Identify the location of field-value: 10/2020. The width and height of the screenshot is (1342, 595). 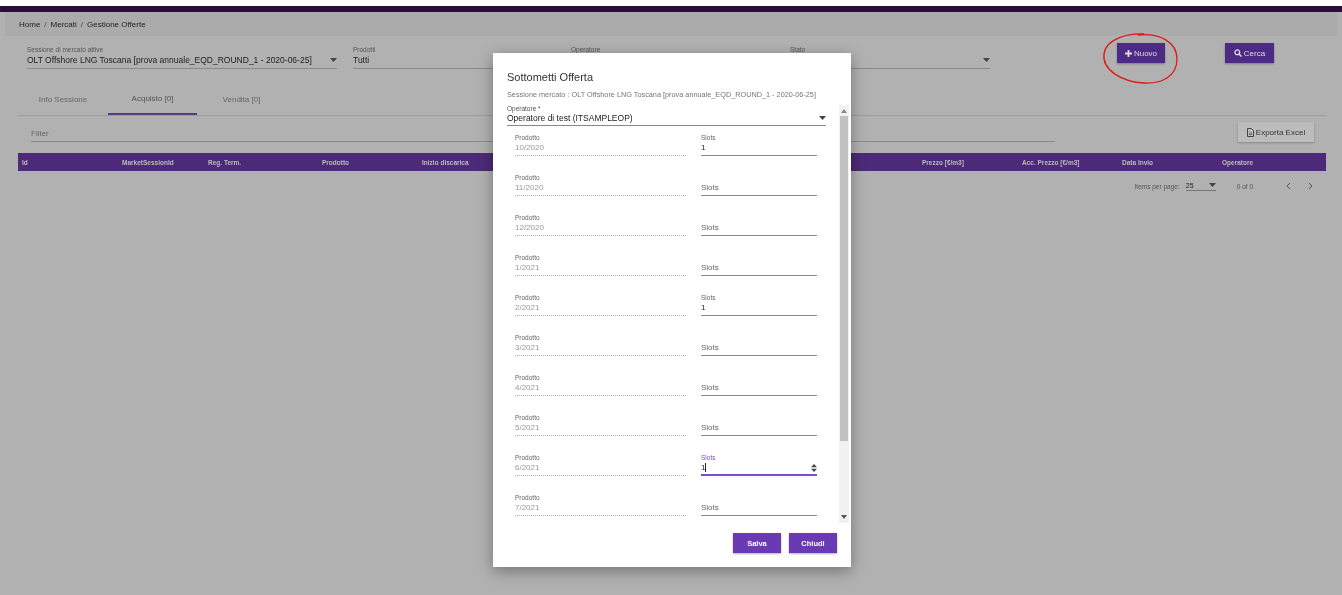
(530, 147).